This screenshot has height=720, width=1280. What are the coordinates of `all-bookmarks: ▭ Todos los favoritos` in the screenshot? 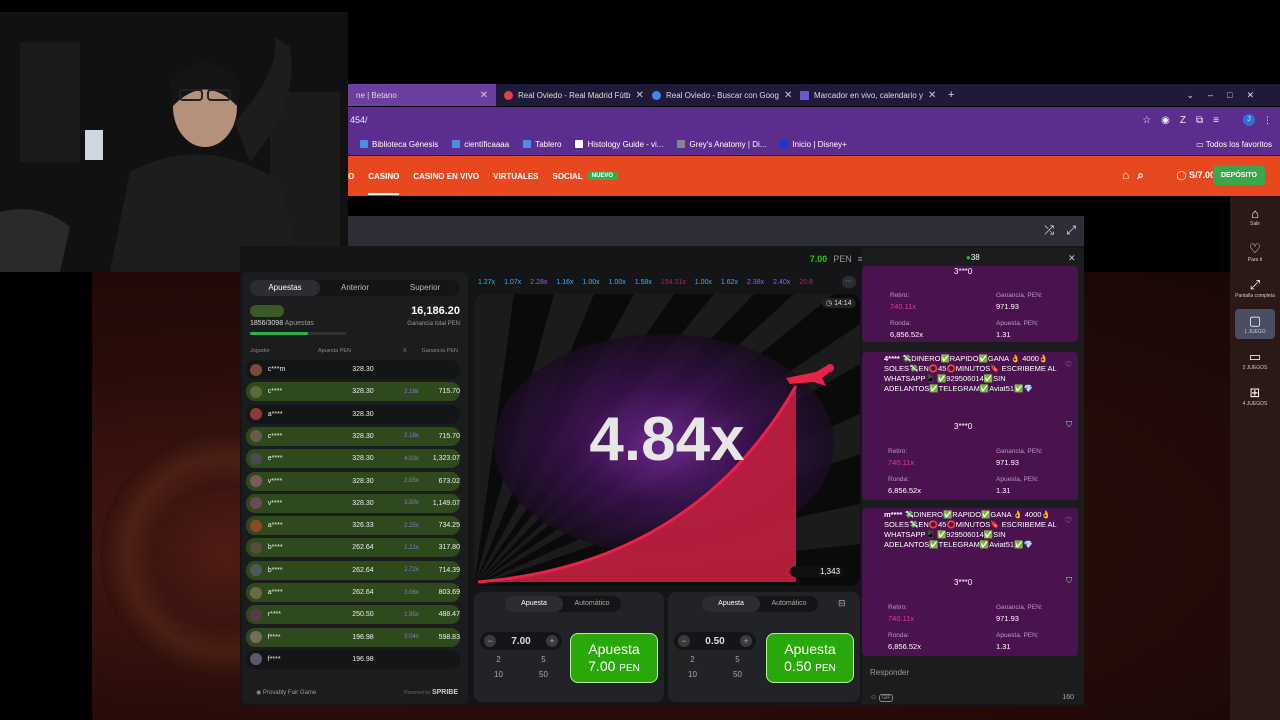 It's located at (1234, 144).